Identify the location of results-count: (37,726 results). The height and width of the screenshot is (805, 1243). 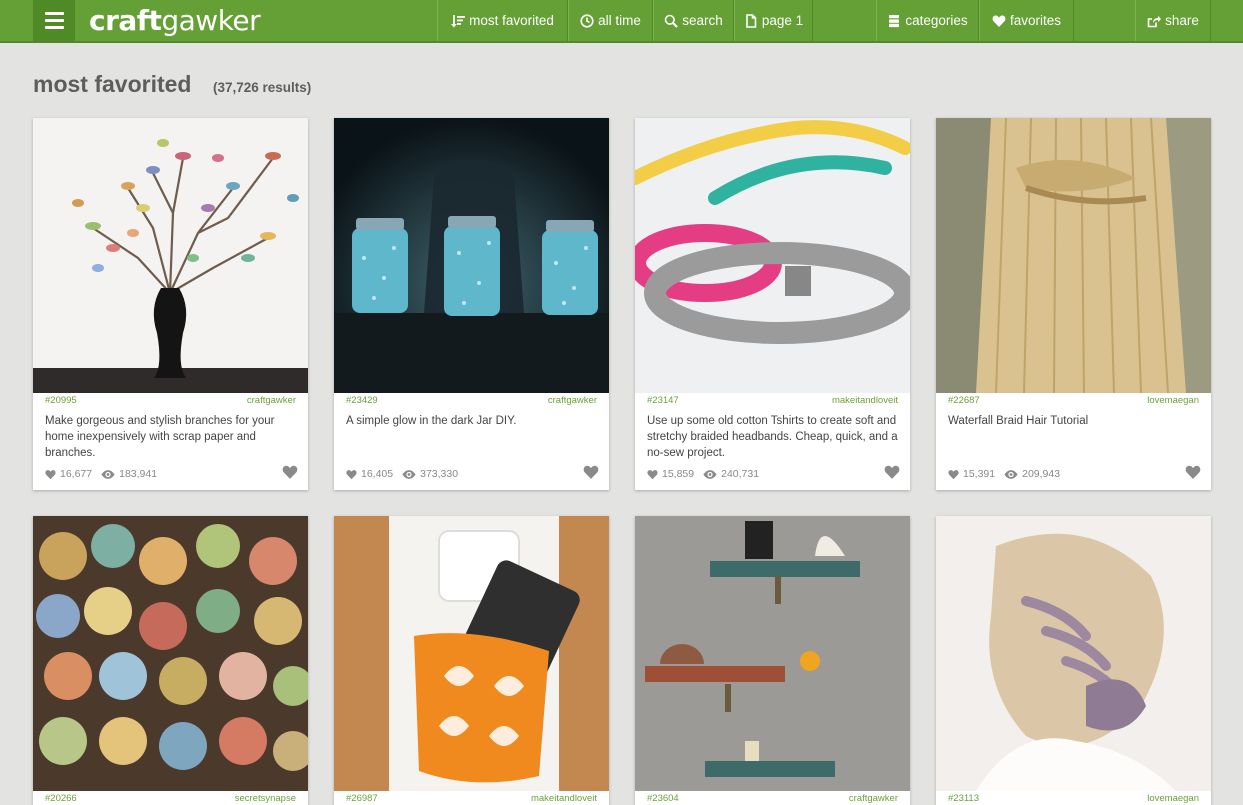
(262, 87).